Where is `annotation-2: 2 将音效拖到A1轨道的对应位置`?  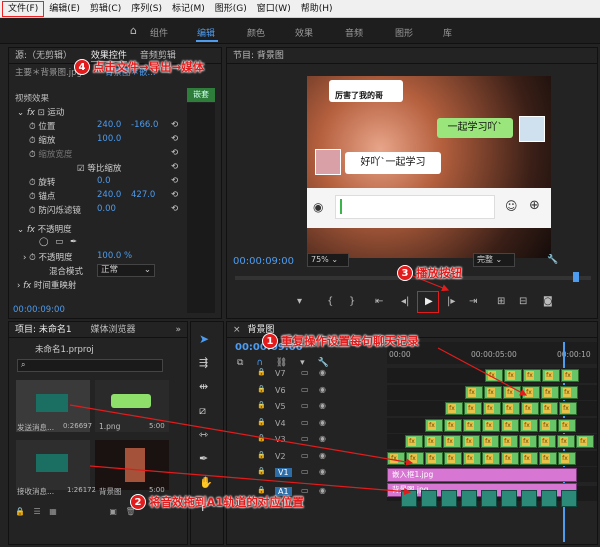 annotation-2: 2 将音效拖到A1轨道的对应位置 is located at coordinates (217, 502).